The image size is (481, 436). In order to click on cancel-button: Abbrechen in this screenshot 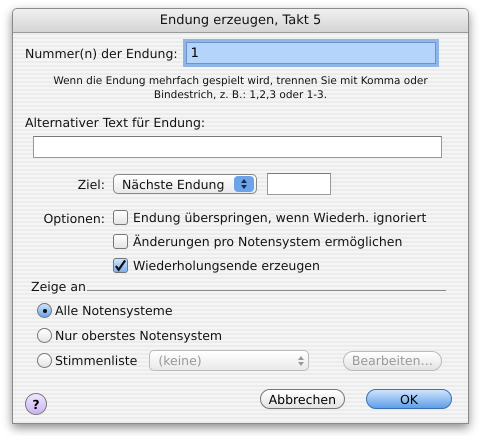, I will do `click(302, 399)`.